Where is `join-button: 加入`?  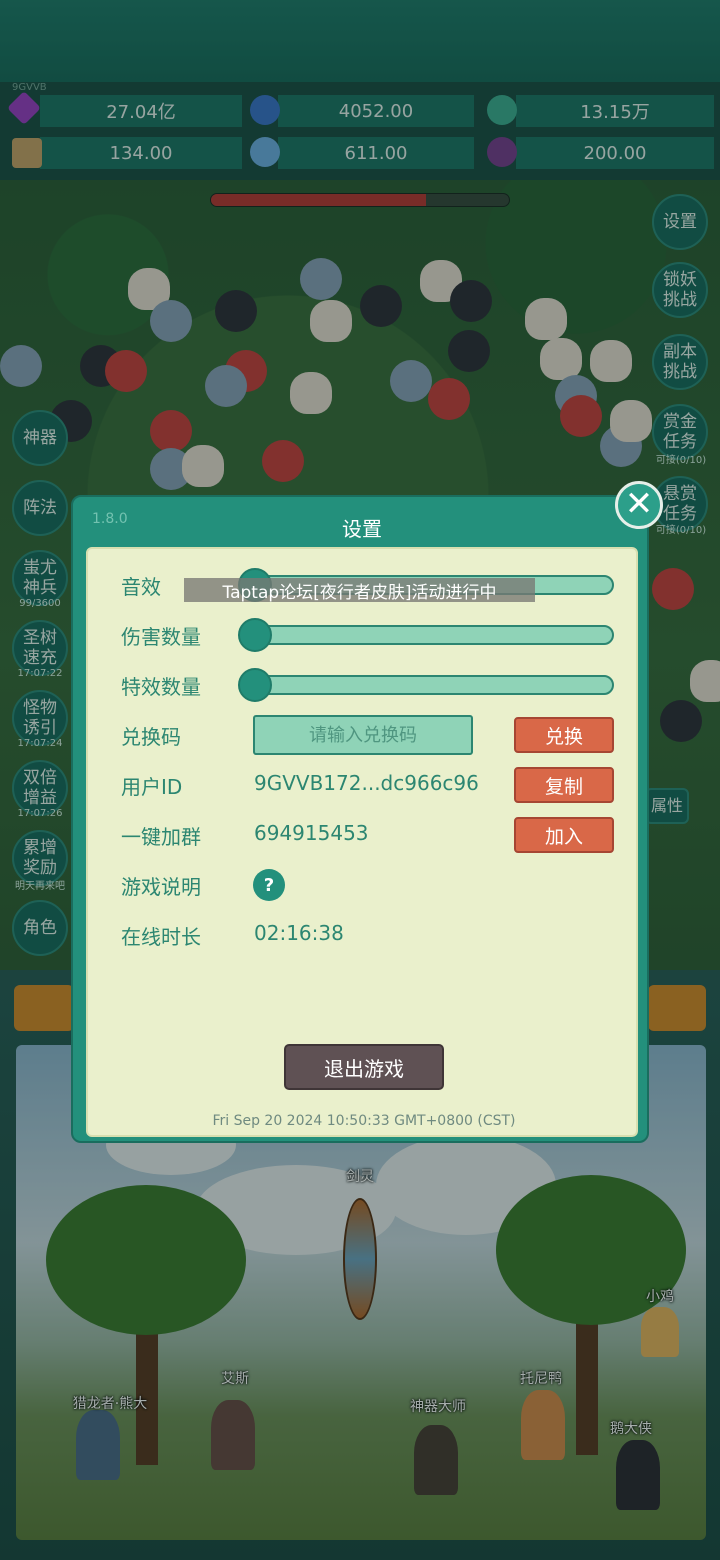 join-button: 加入 is located at coordinates (564, 835).